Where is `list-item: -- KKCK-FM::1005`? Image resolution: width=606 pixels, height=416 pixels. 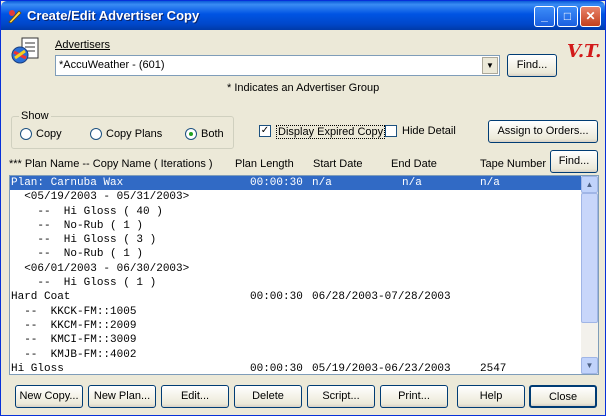
list-item: -- KKCK-FM::1005 is located at coordinates (295, 312).